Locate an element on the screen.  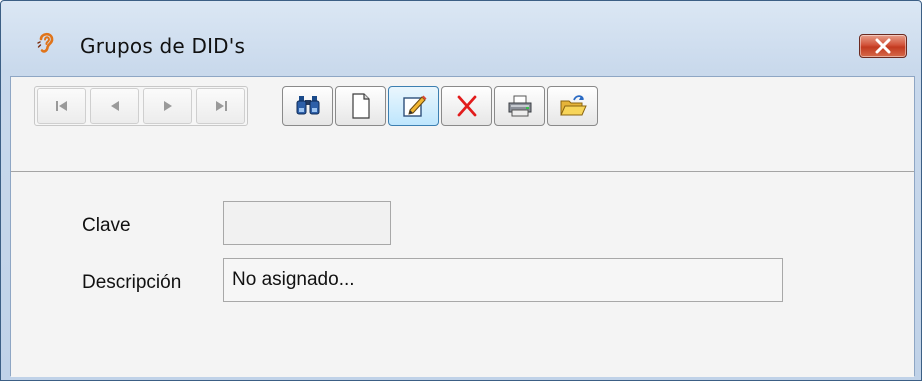
navigation-group is located at coordinates (141, 106).